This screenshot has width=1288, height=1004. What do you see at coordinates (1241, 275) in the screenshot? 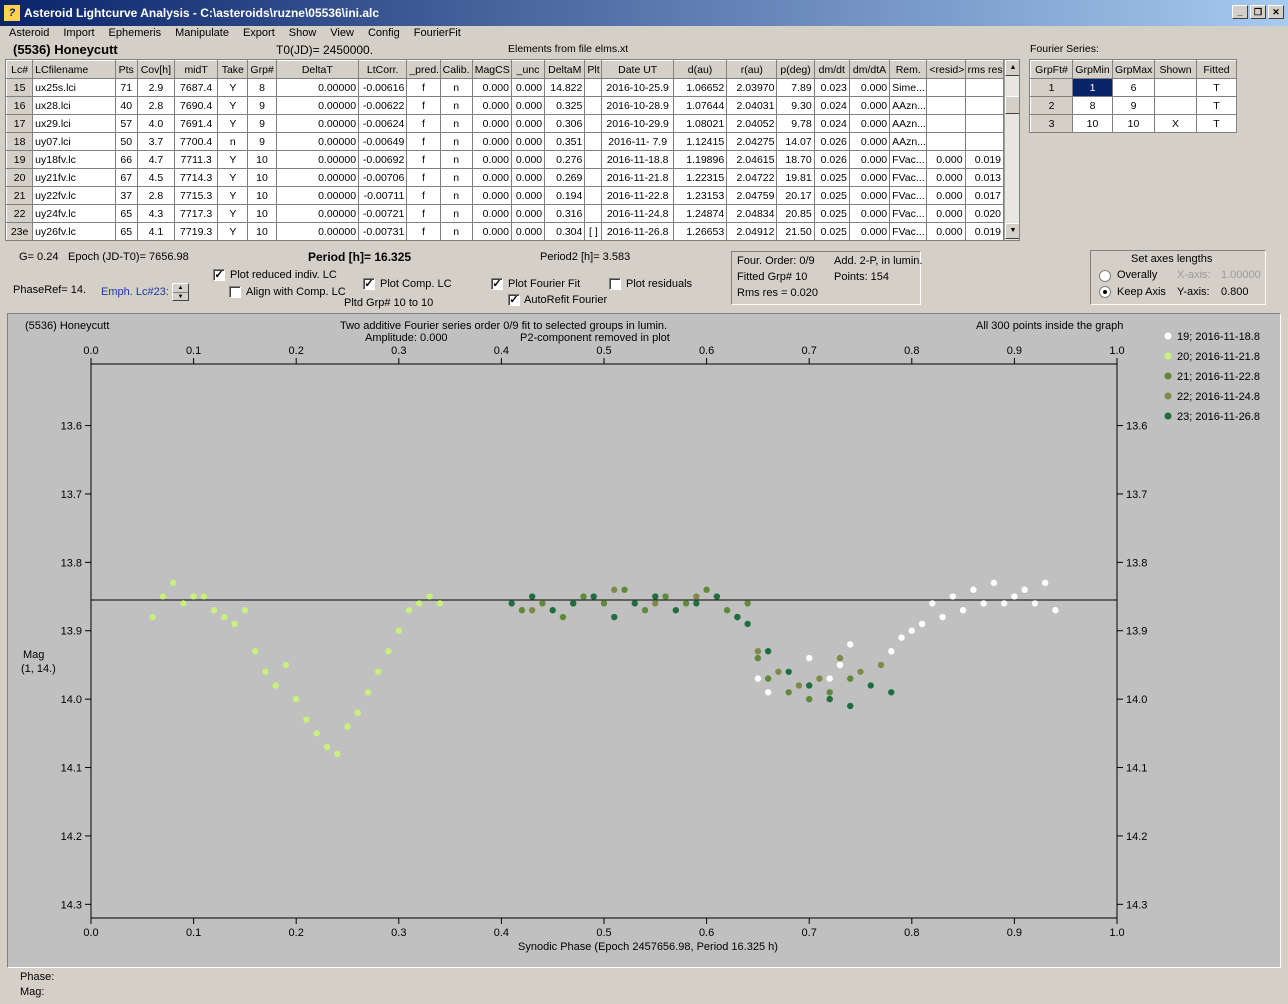
I see `xaxis-value: 1.00000` at bounding box center [1241, 275].